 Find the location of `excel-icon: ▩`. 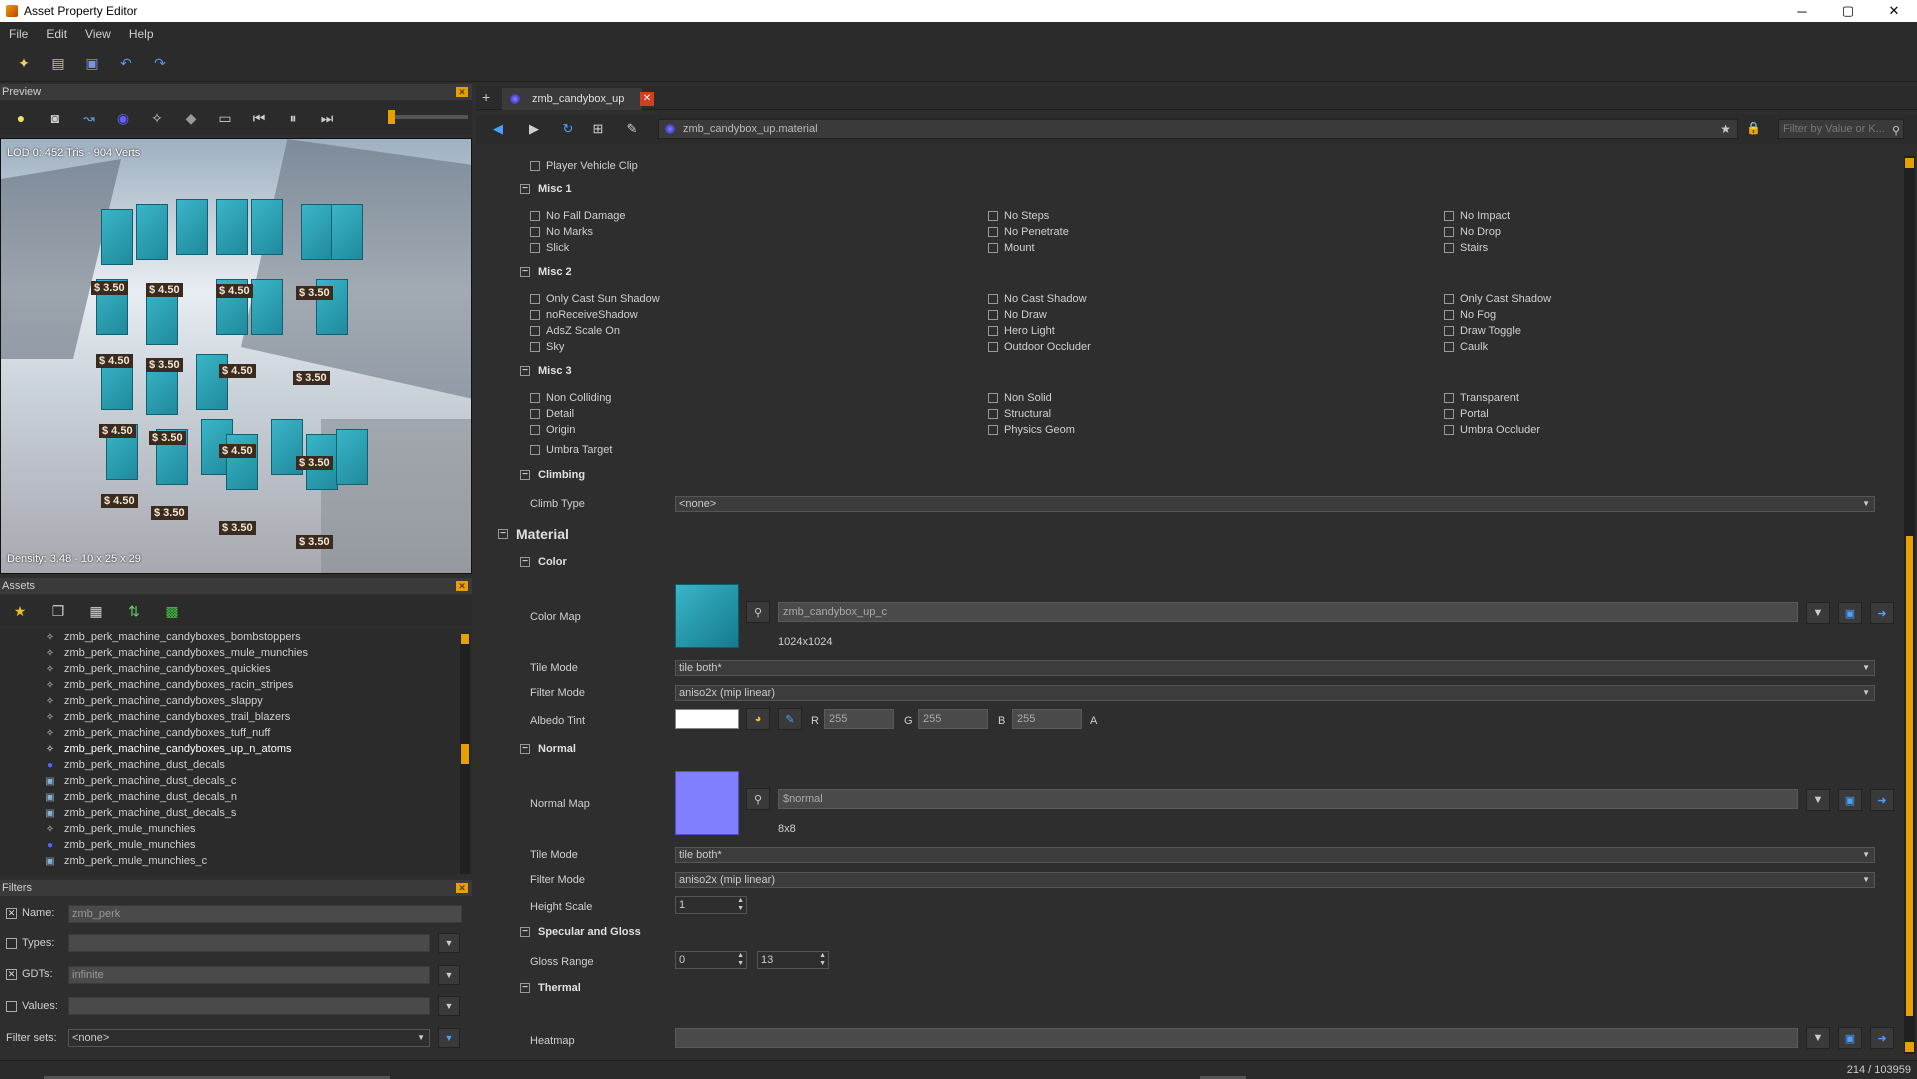

excel-icon: ▩ is located at coordinates (172, 611).